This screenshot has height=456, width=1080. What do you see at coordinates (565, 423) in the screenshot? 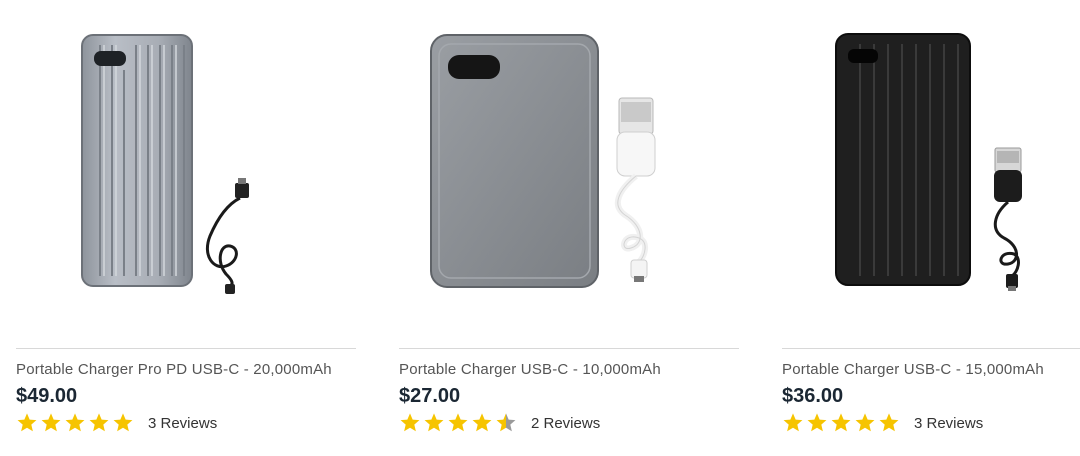
I see `reviews-link: 2 Reviews` at bounding box center [565, 423].